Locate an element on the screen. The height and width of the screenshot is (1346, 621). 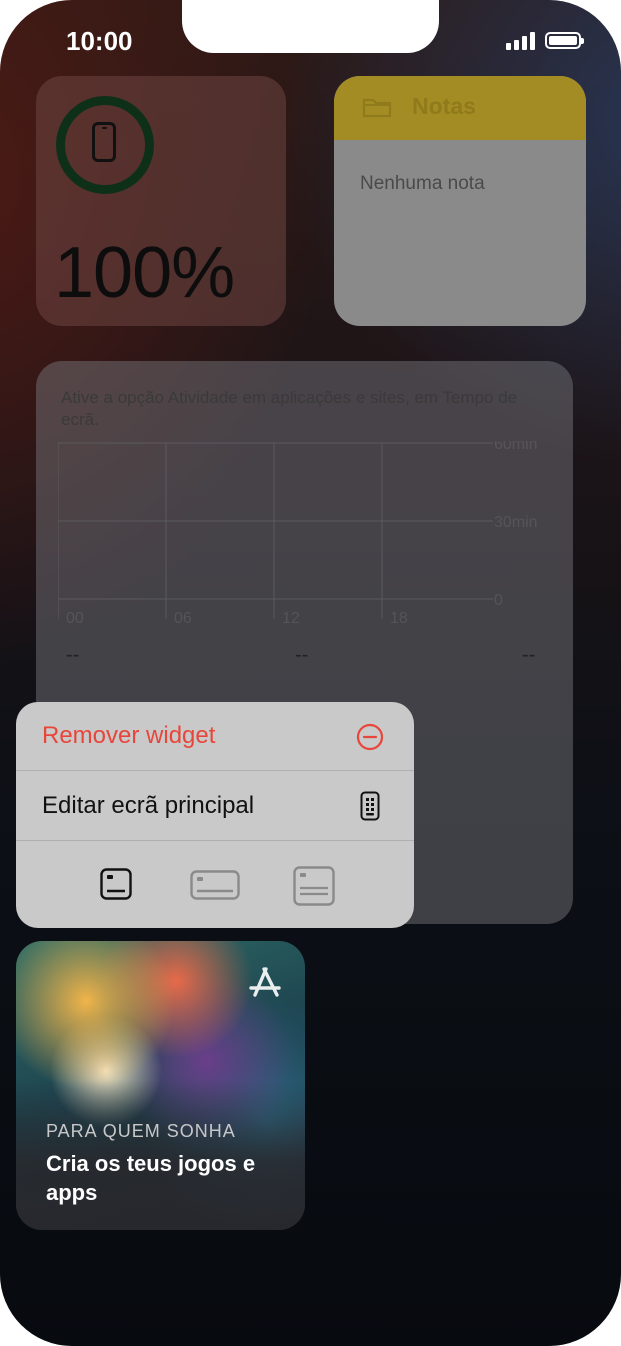
minus-circle-icon is located at coordinates (370, 737).